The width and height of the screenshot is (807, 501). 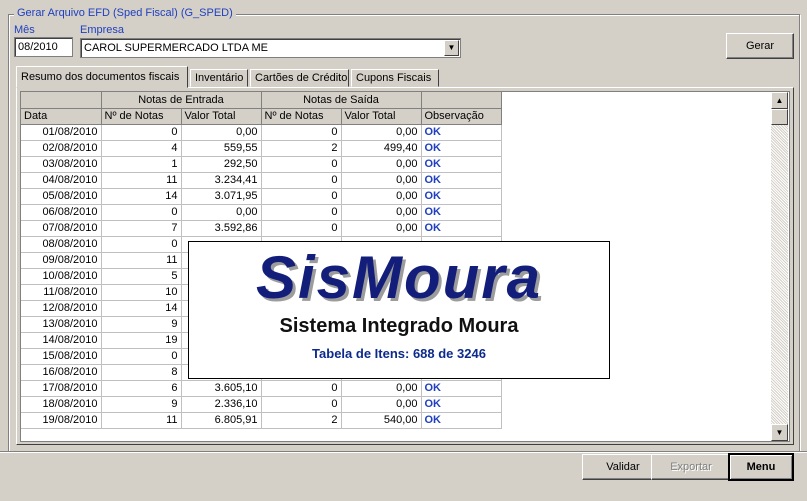 I want to click on cell-data: 19/08/2010, so click(x=61, y=420).